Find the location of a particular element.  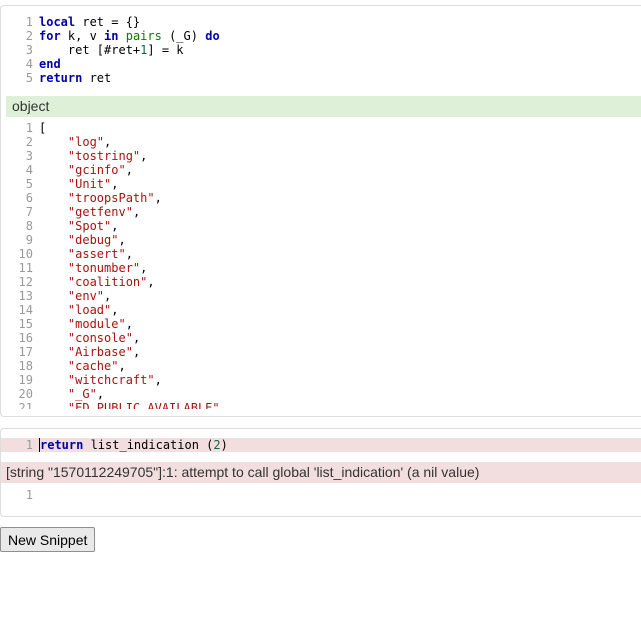

string-value: "tostring" is located at coordinates (104, 156).